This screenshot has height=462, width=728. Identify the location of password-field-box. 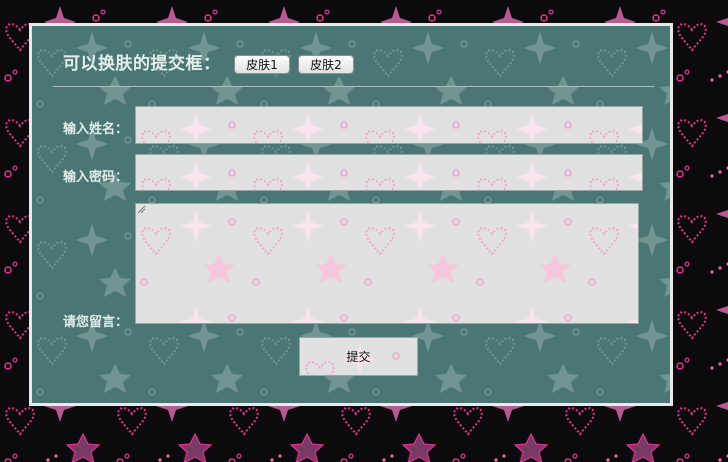
(389, 172).